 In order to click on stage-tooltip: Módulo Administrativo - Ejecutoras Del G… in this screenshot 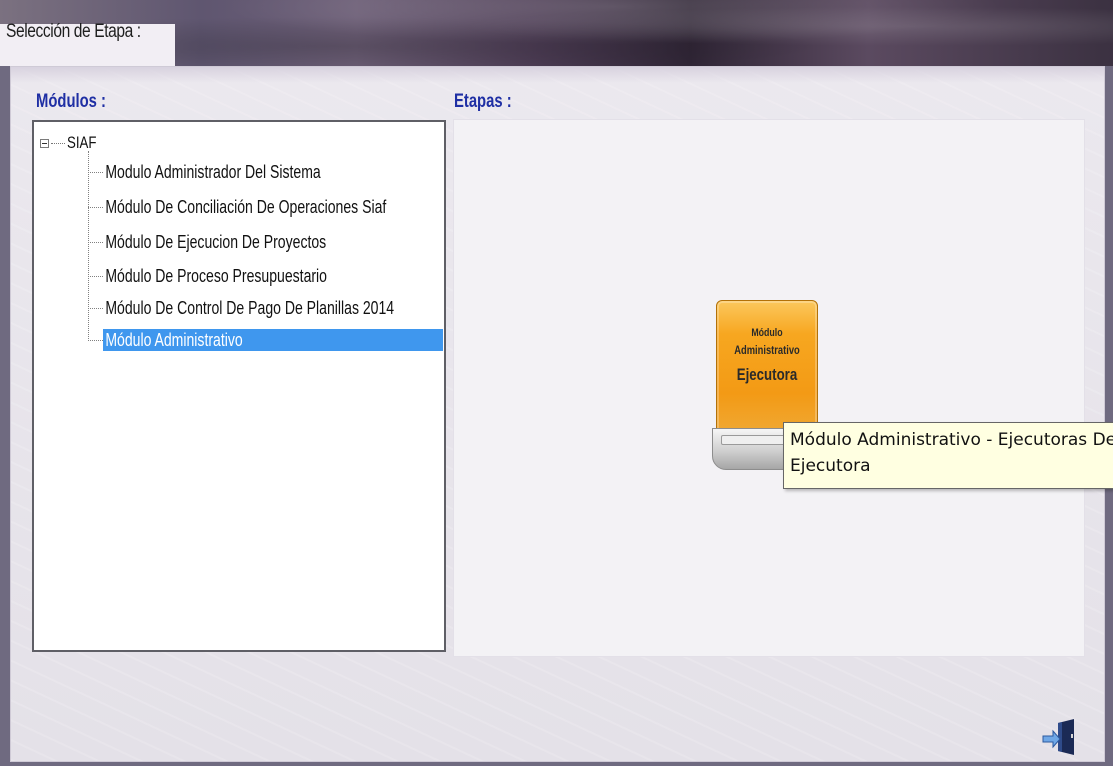, I will do `click(948, 455)`.